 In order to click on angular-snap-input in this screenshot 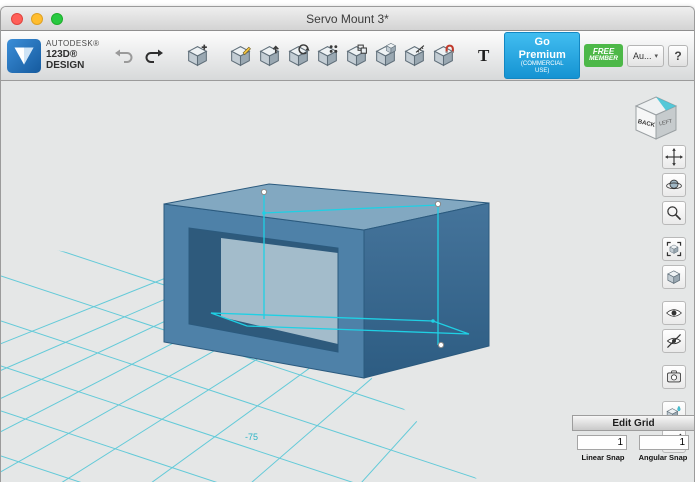, I will do `click(664, 442)`.